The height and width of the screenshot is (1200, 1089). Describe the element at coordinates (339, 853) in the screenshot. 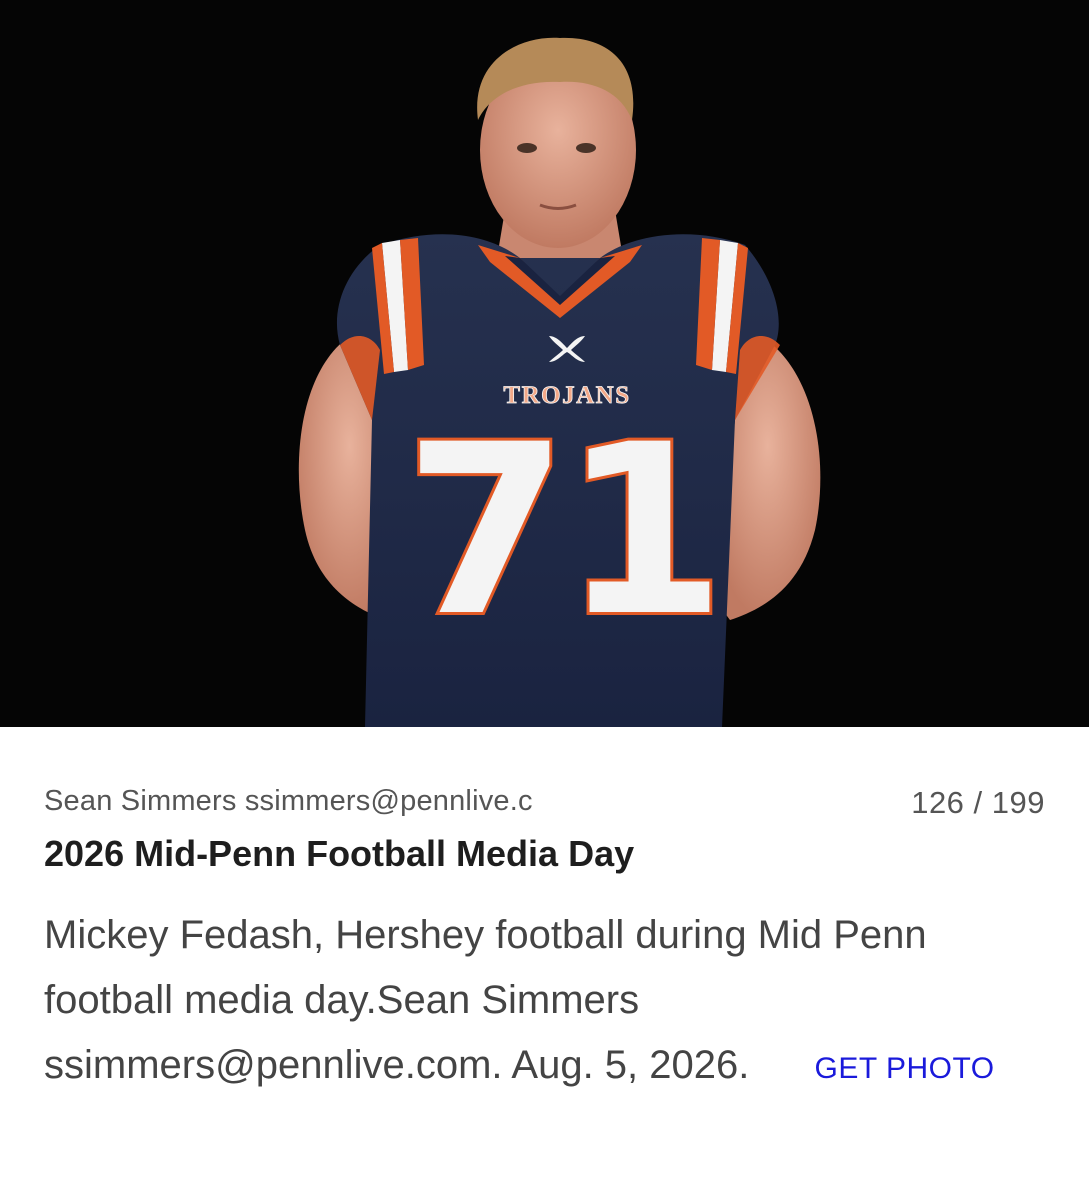

I see `gallery-title: 2026 Mid-Penn Football Media Day` at that location.